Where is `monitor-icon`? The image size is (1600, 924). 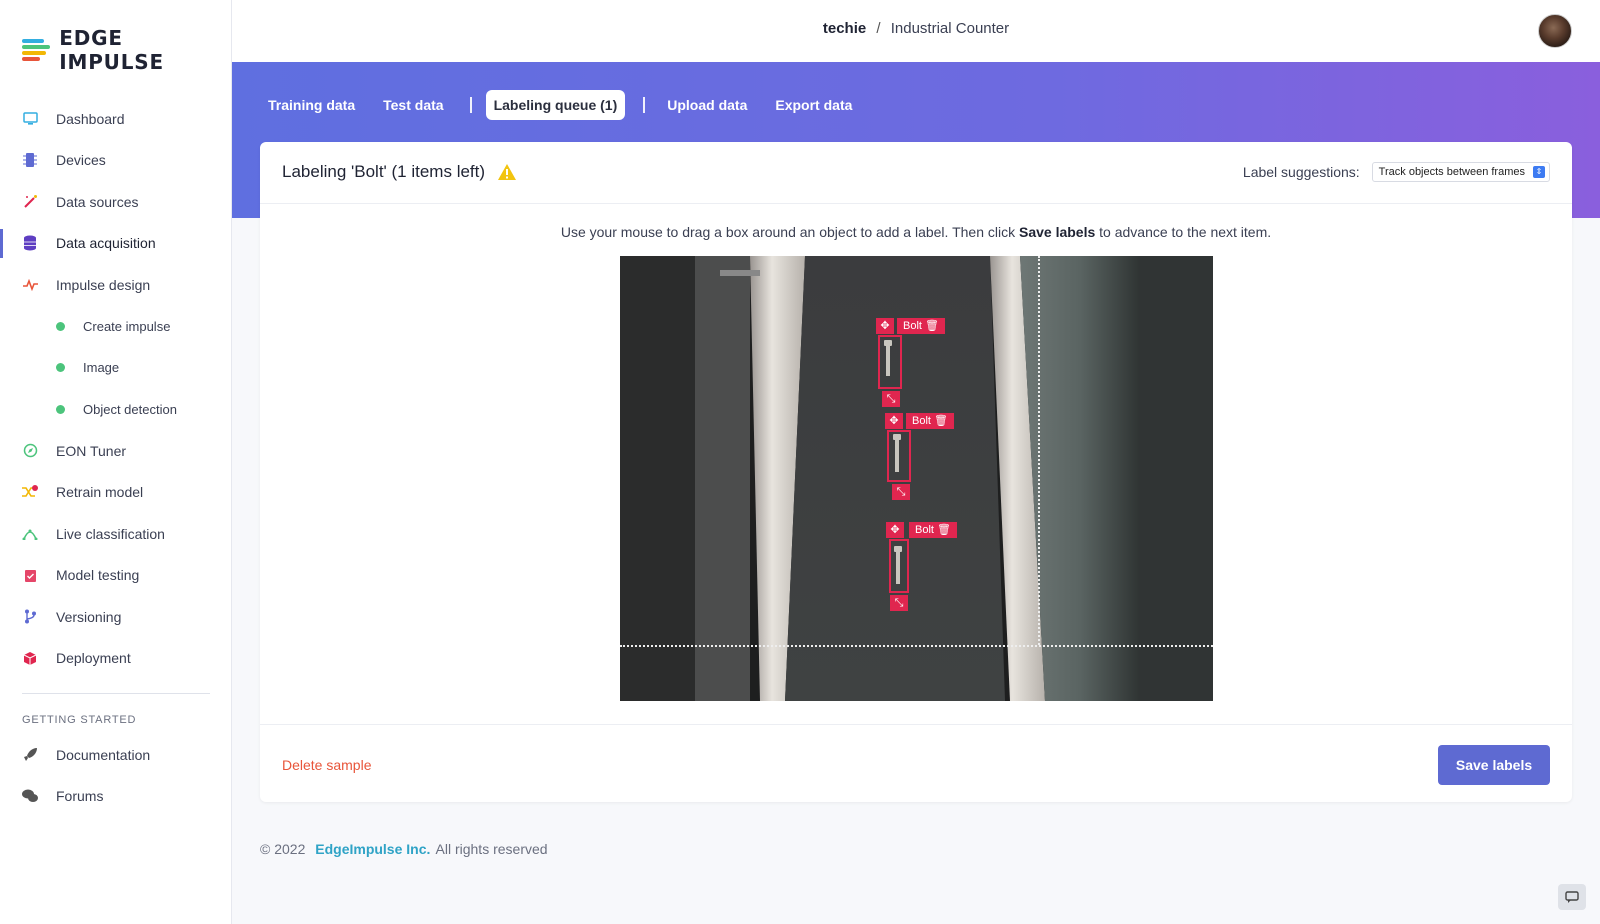
monitor-icon is located at coordinates (30, 119).